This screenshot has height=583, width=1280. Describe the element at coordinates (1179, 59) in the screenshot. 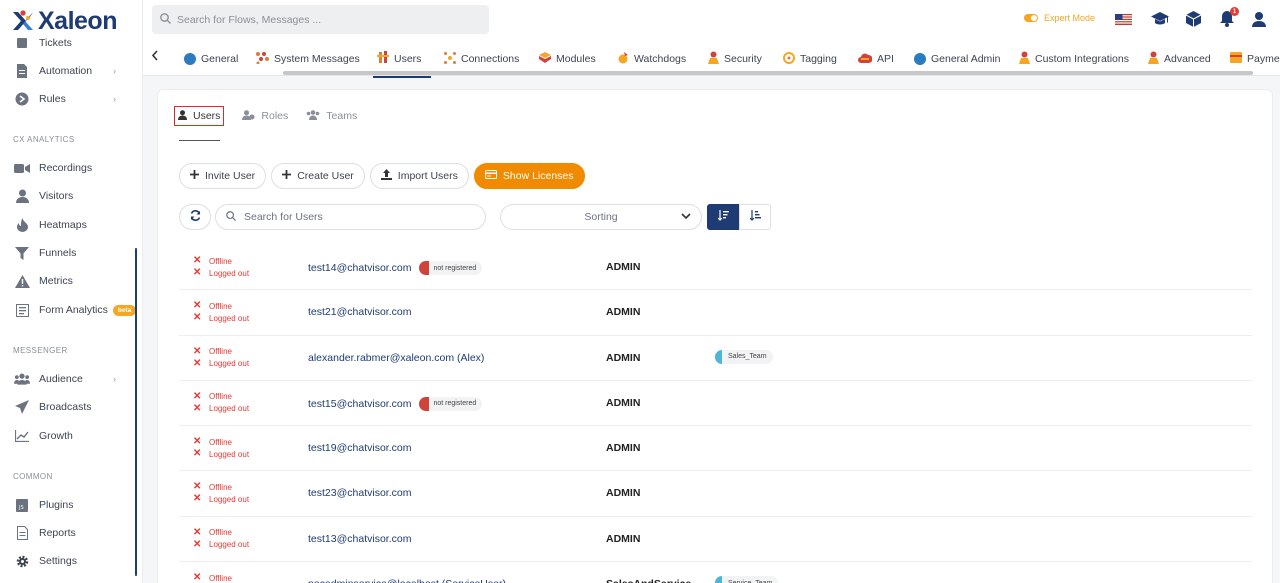

I see `tab-advanced: Advanced` at that location.